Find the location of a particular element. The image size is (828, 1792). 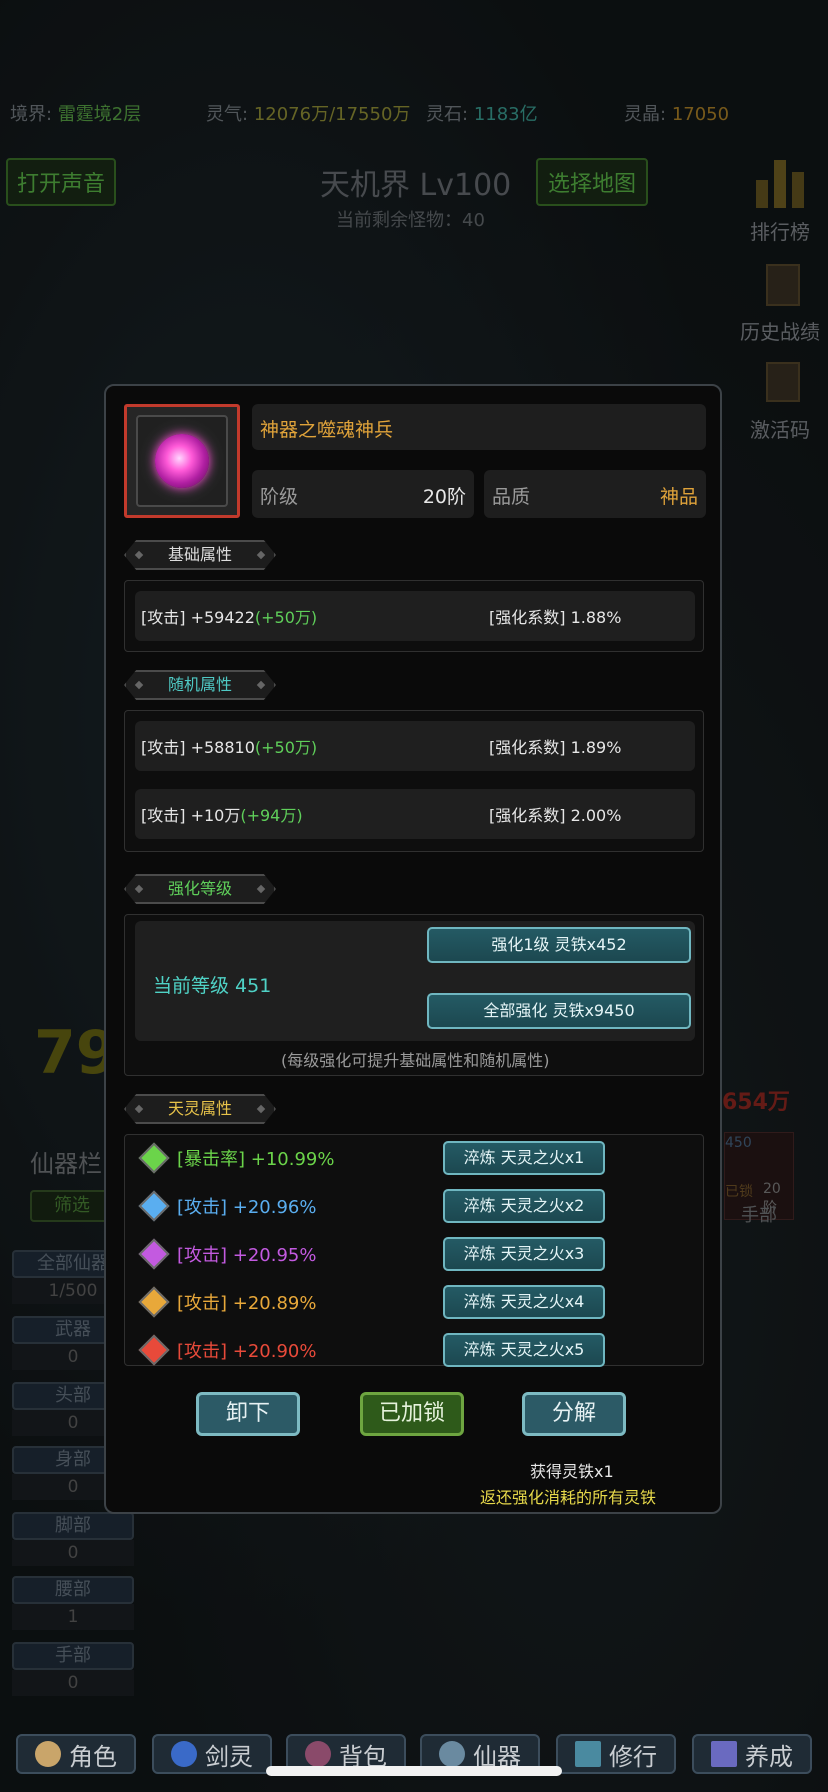

attr-value: [攻击] +59422 is located at coordinates (198, 617).